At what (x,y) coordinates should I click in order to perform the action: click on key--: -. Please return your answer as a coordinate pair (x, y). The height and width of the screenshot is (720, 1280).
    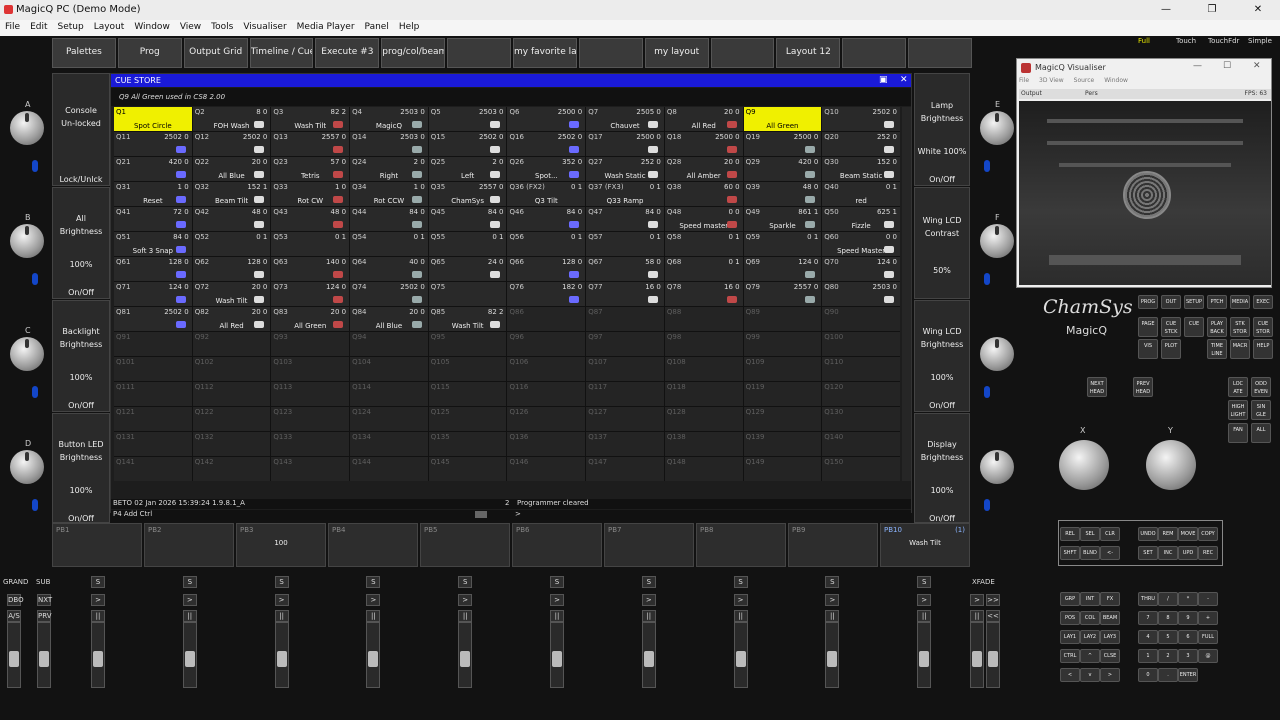
    Looking at the image, I should click on (1208, 599).